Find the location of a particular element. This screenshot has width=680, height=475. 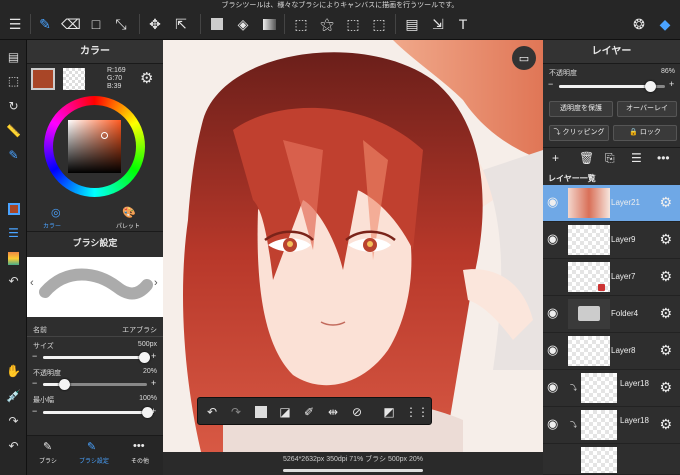

brush-settings-tab-icon: ✎ is located at coordinates (91, 446).